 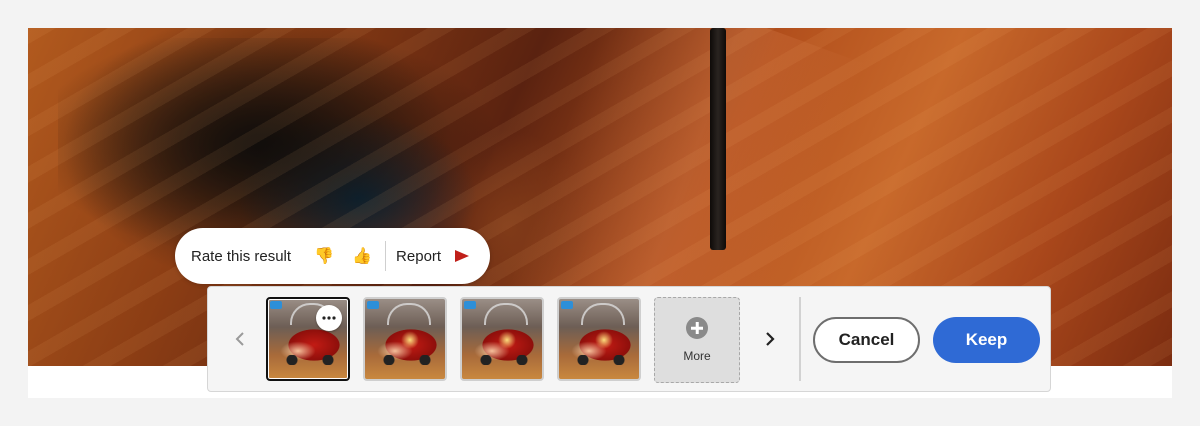 What do you see at coordinates (697, 328) in the screenshot?
I see `plus-icon` at bounding box center [697, 328].